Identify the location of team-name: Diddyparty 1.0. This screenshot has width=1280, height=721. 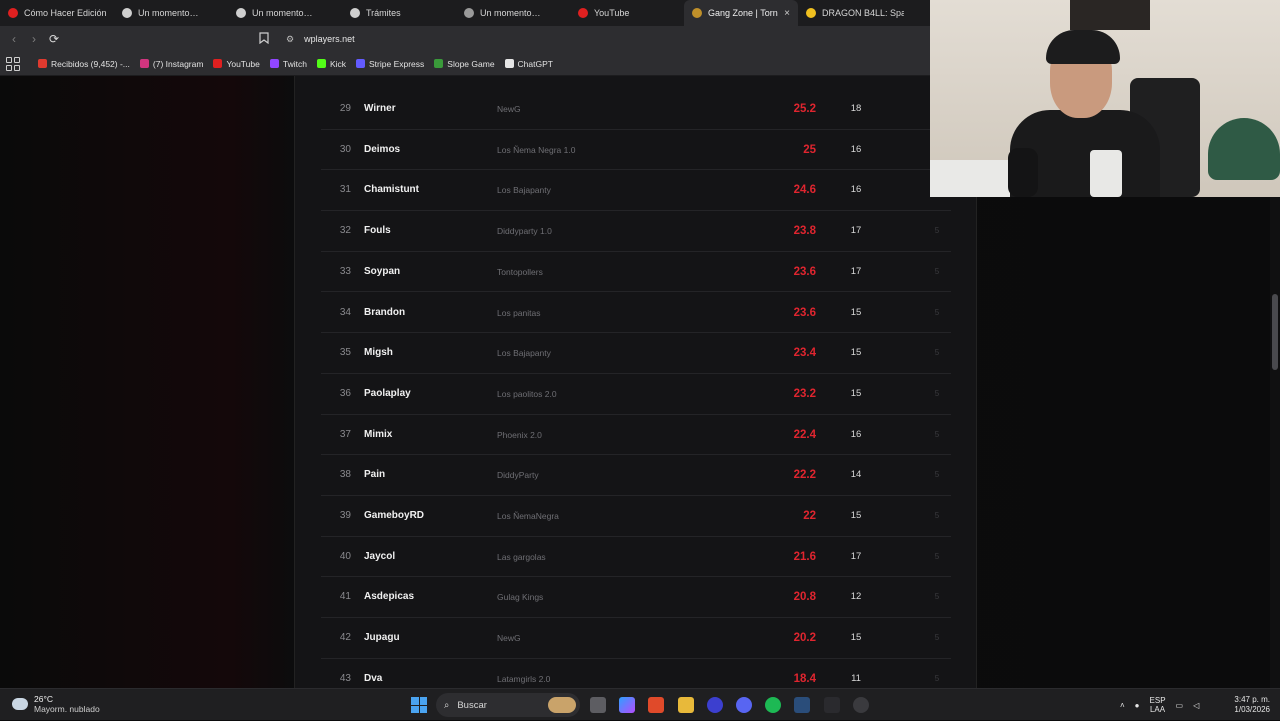
(524, 231).